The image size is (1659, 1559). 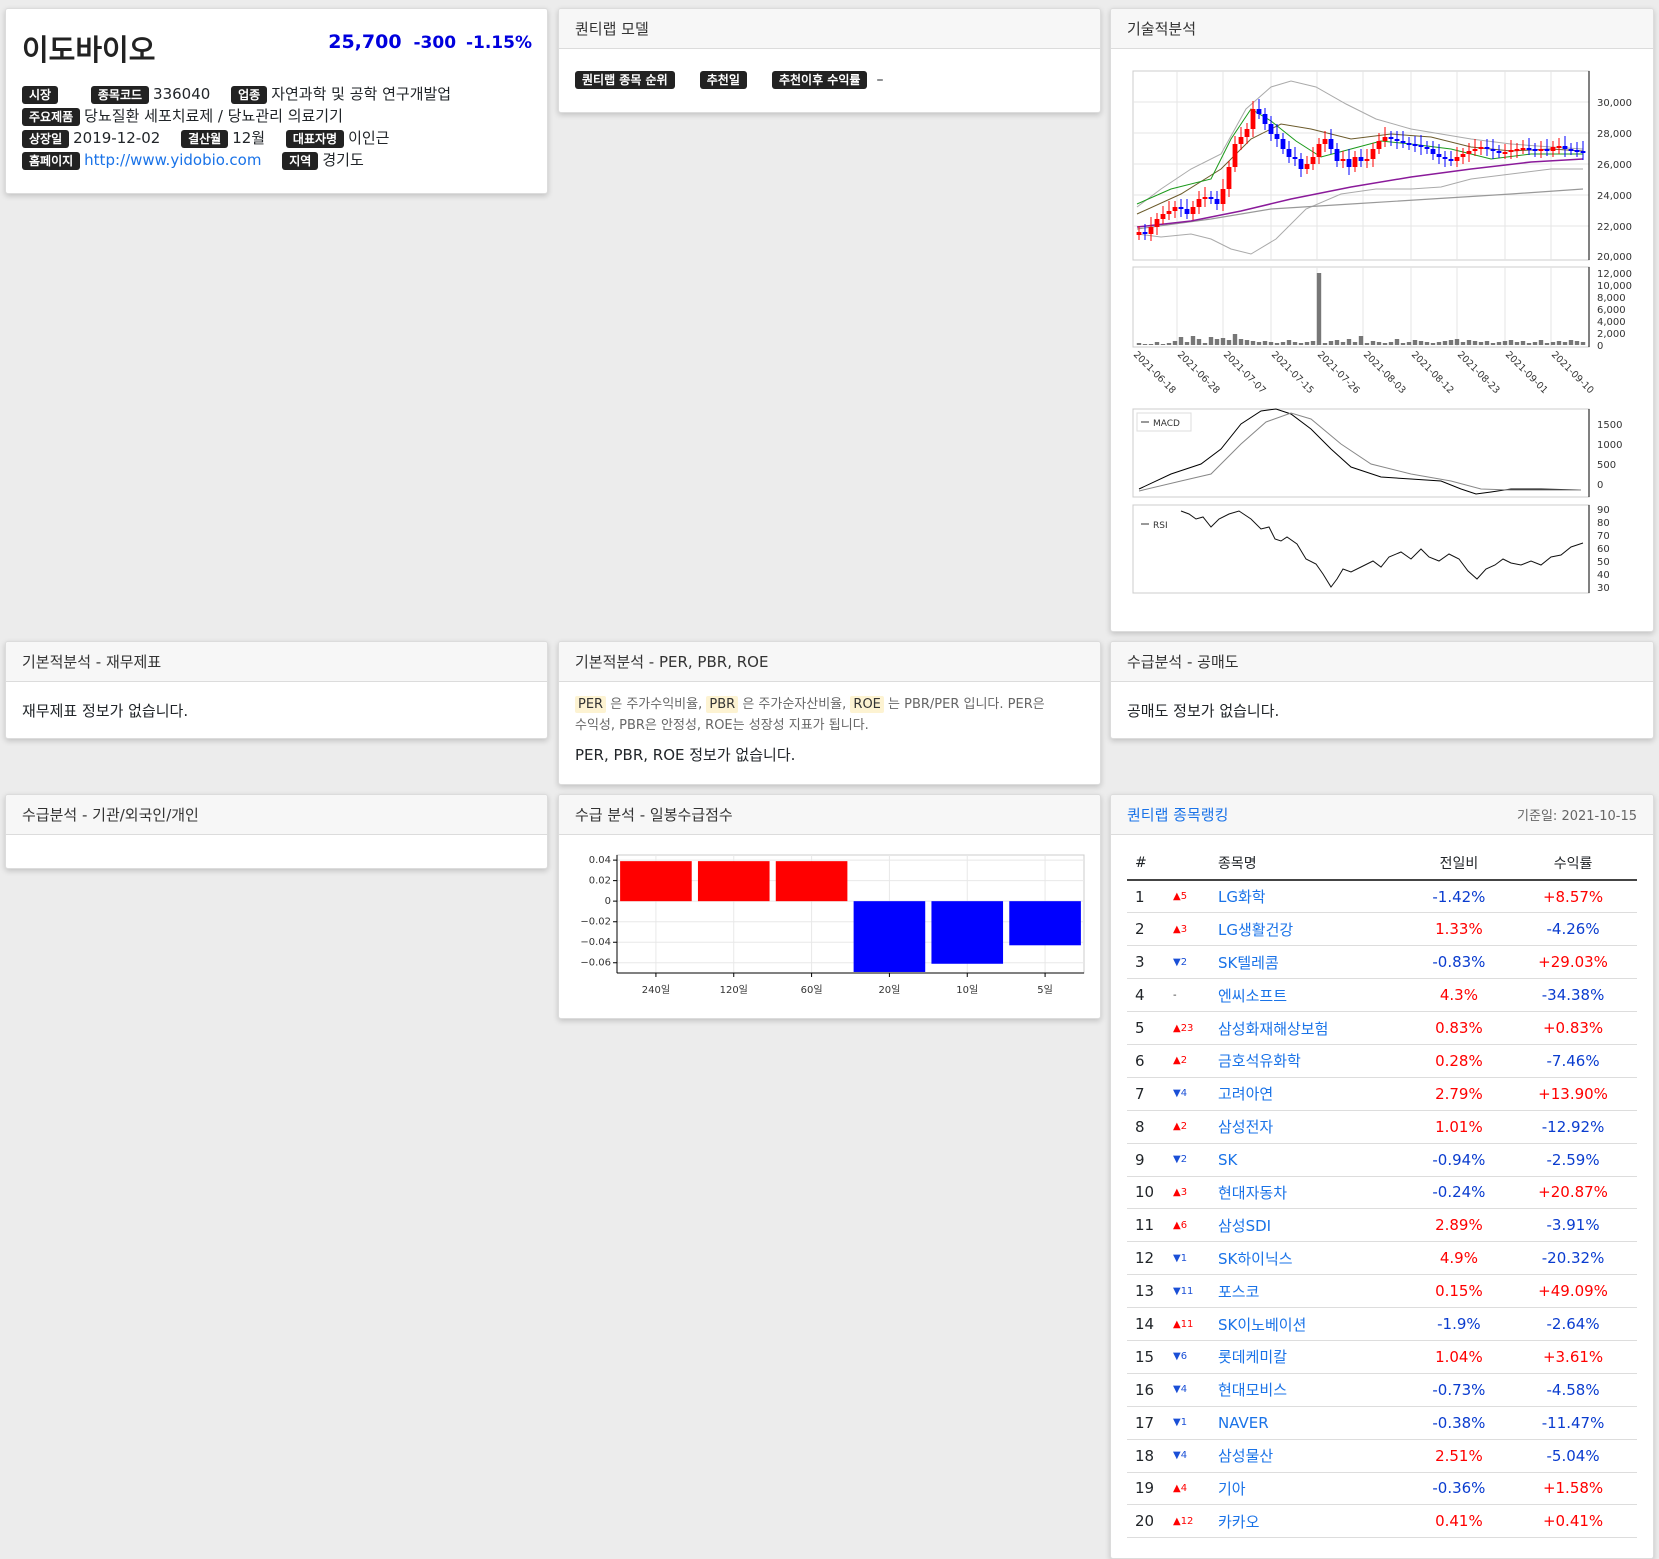 What do you see at coordinates (1382, 1160) in the screenshot?
I see `table-row: 9 ▼2 SK -0.94% -2.59%` at bounding box center [1382, 1160].